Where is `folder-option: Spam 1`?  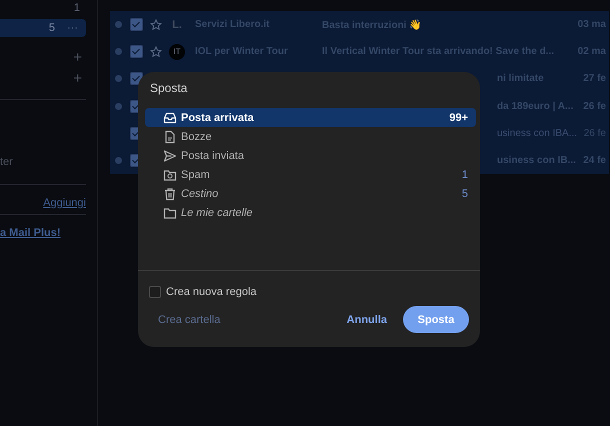 folder-option: Spam 1 is located at coordinates (310, 174).